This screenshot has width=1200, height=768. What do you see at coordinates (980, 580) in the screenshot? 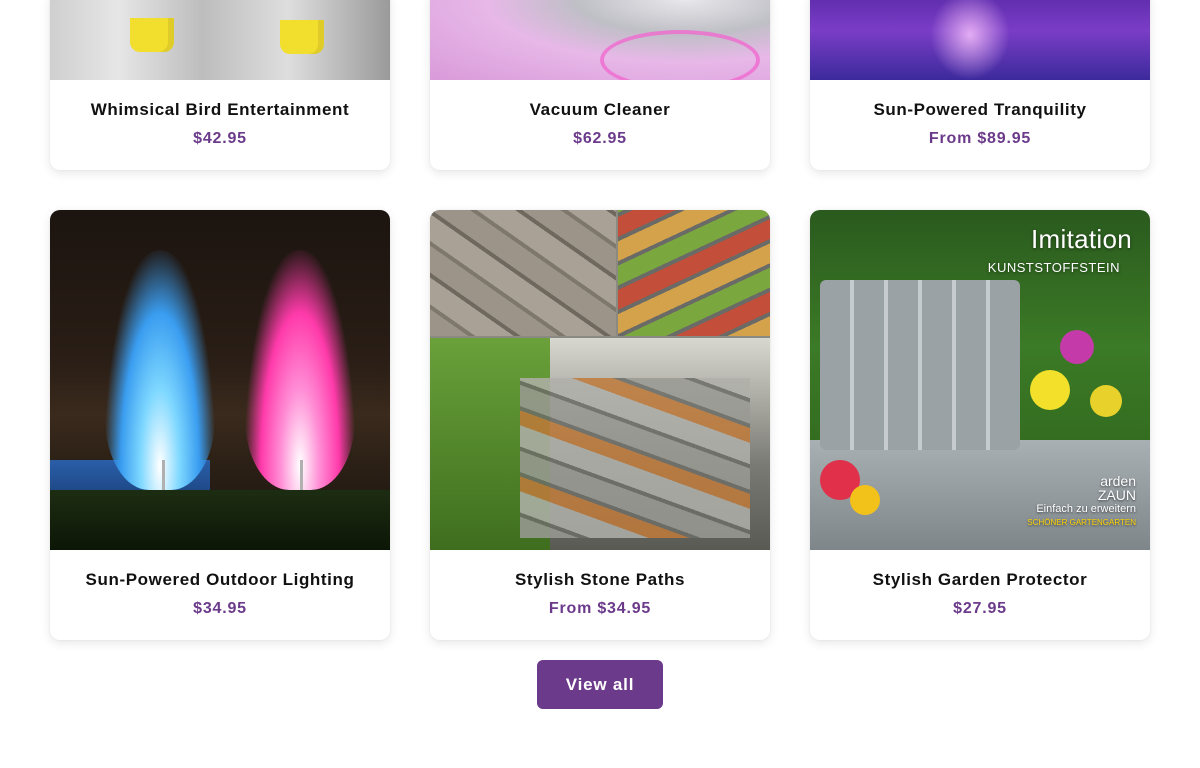
I see `product-title: Stylish Garden Protector` at bounding box center [980, 580].